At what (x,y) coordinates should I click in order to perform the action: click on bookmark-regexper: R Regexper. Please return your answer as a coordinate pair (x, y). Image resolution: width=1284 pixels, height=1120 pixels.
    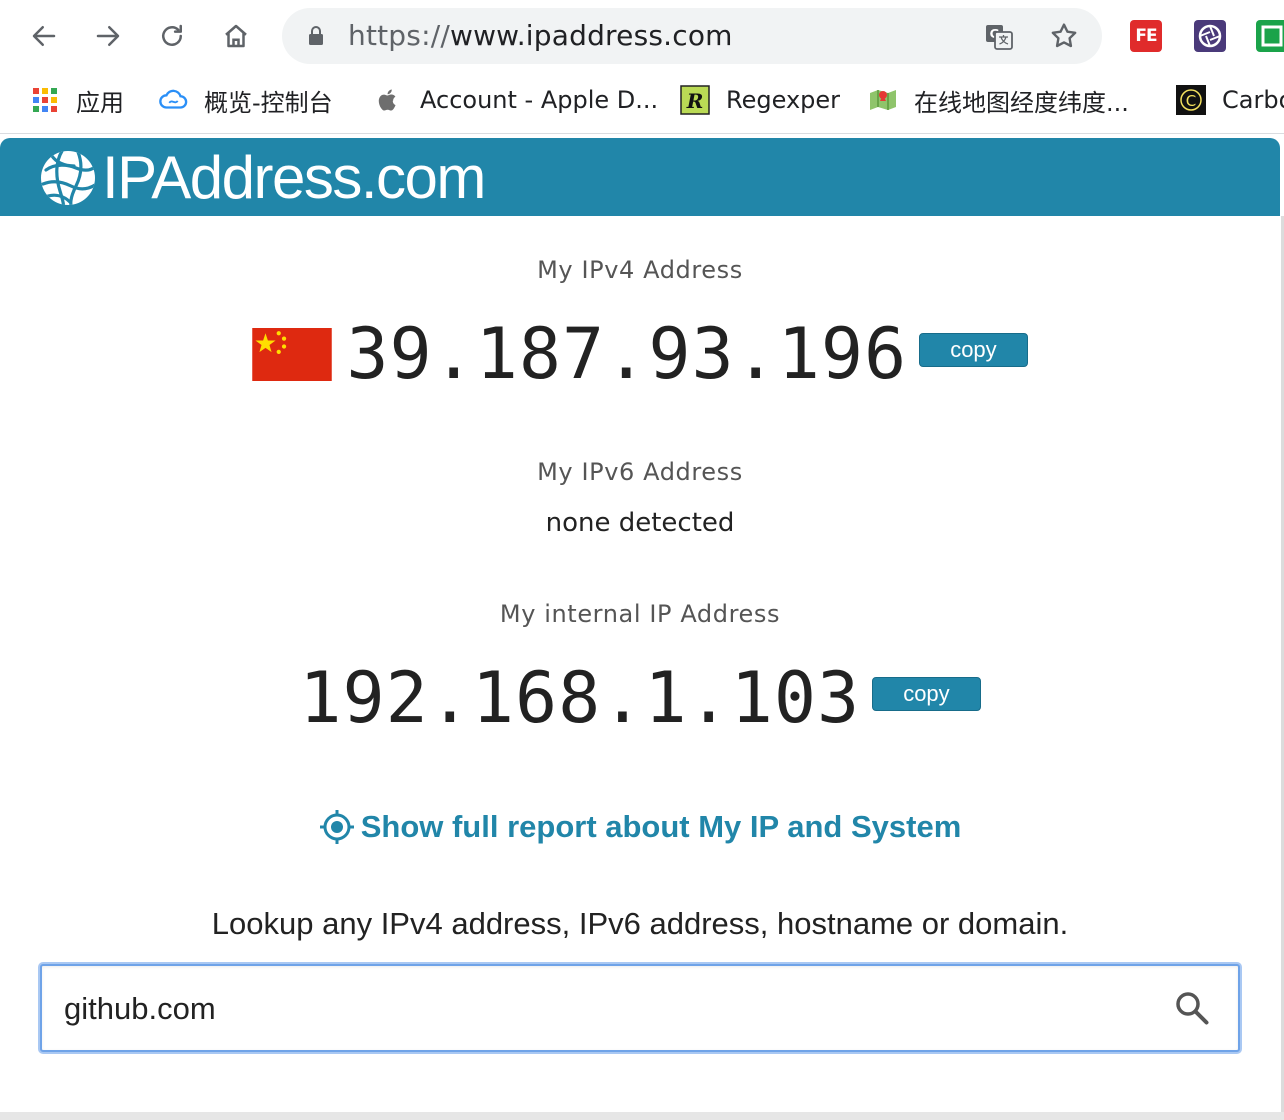
    Looking at the image, I should click on (760, 100).